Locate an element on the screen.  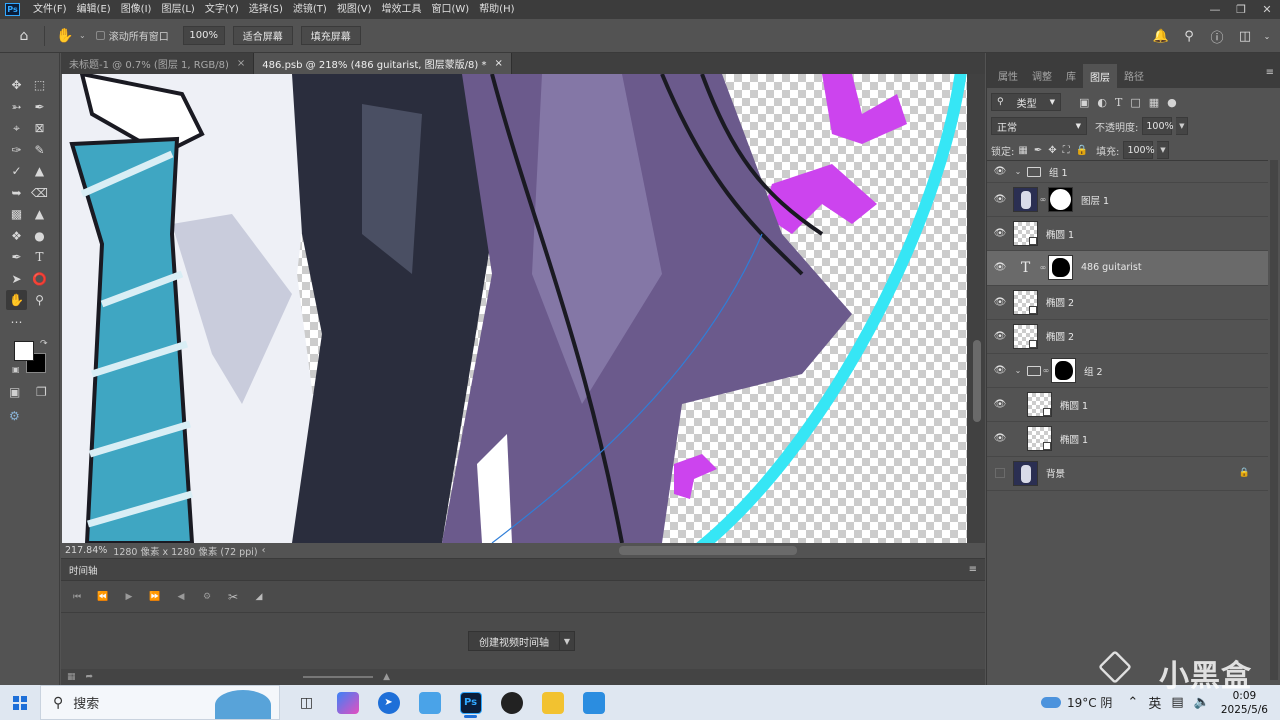
menu-layer: 图层(L) is located at coordinates (177, 9).